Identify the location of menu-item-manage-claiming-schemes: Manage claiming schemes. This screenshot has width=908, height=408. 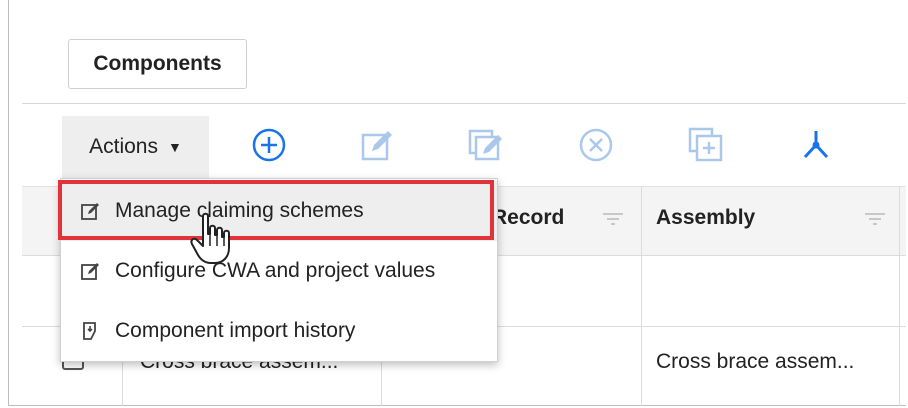
(279, 211).